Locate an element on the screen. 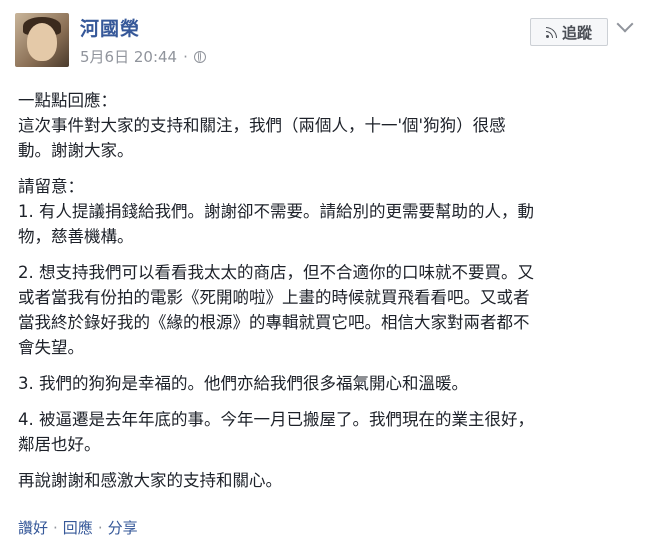  post-timestamp: 5月6日 20:44 is located at coordinates (128, 56).